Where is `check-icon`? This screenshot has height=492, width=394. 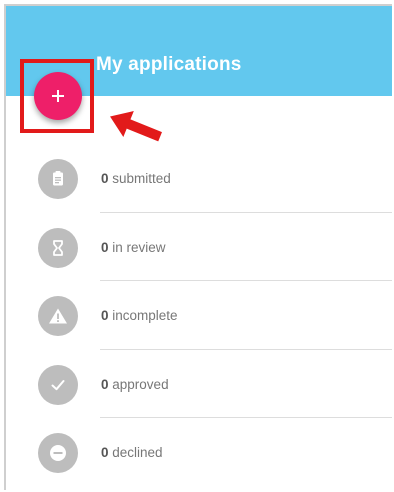 check-icon is located at coordinates (58, 384).